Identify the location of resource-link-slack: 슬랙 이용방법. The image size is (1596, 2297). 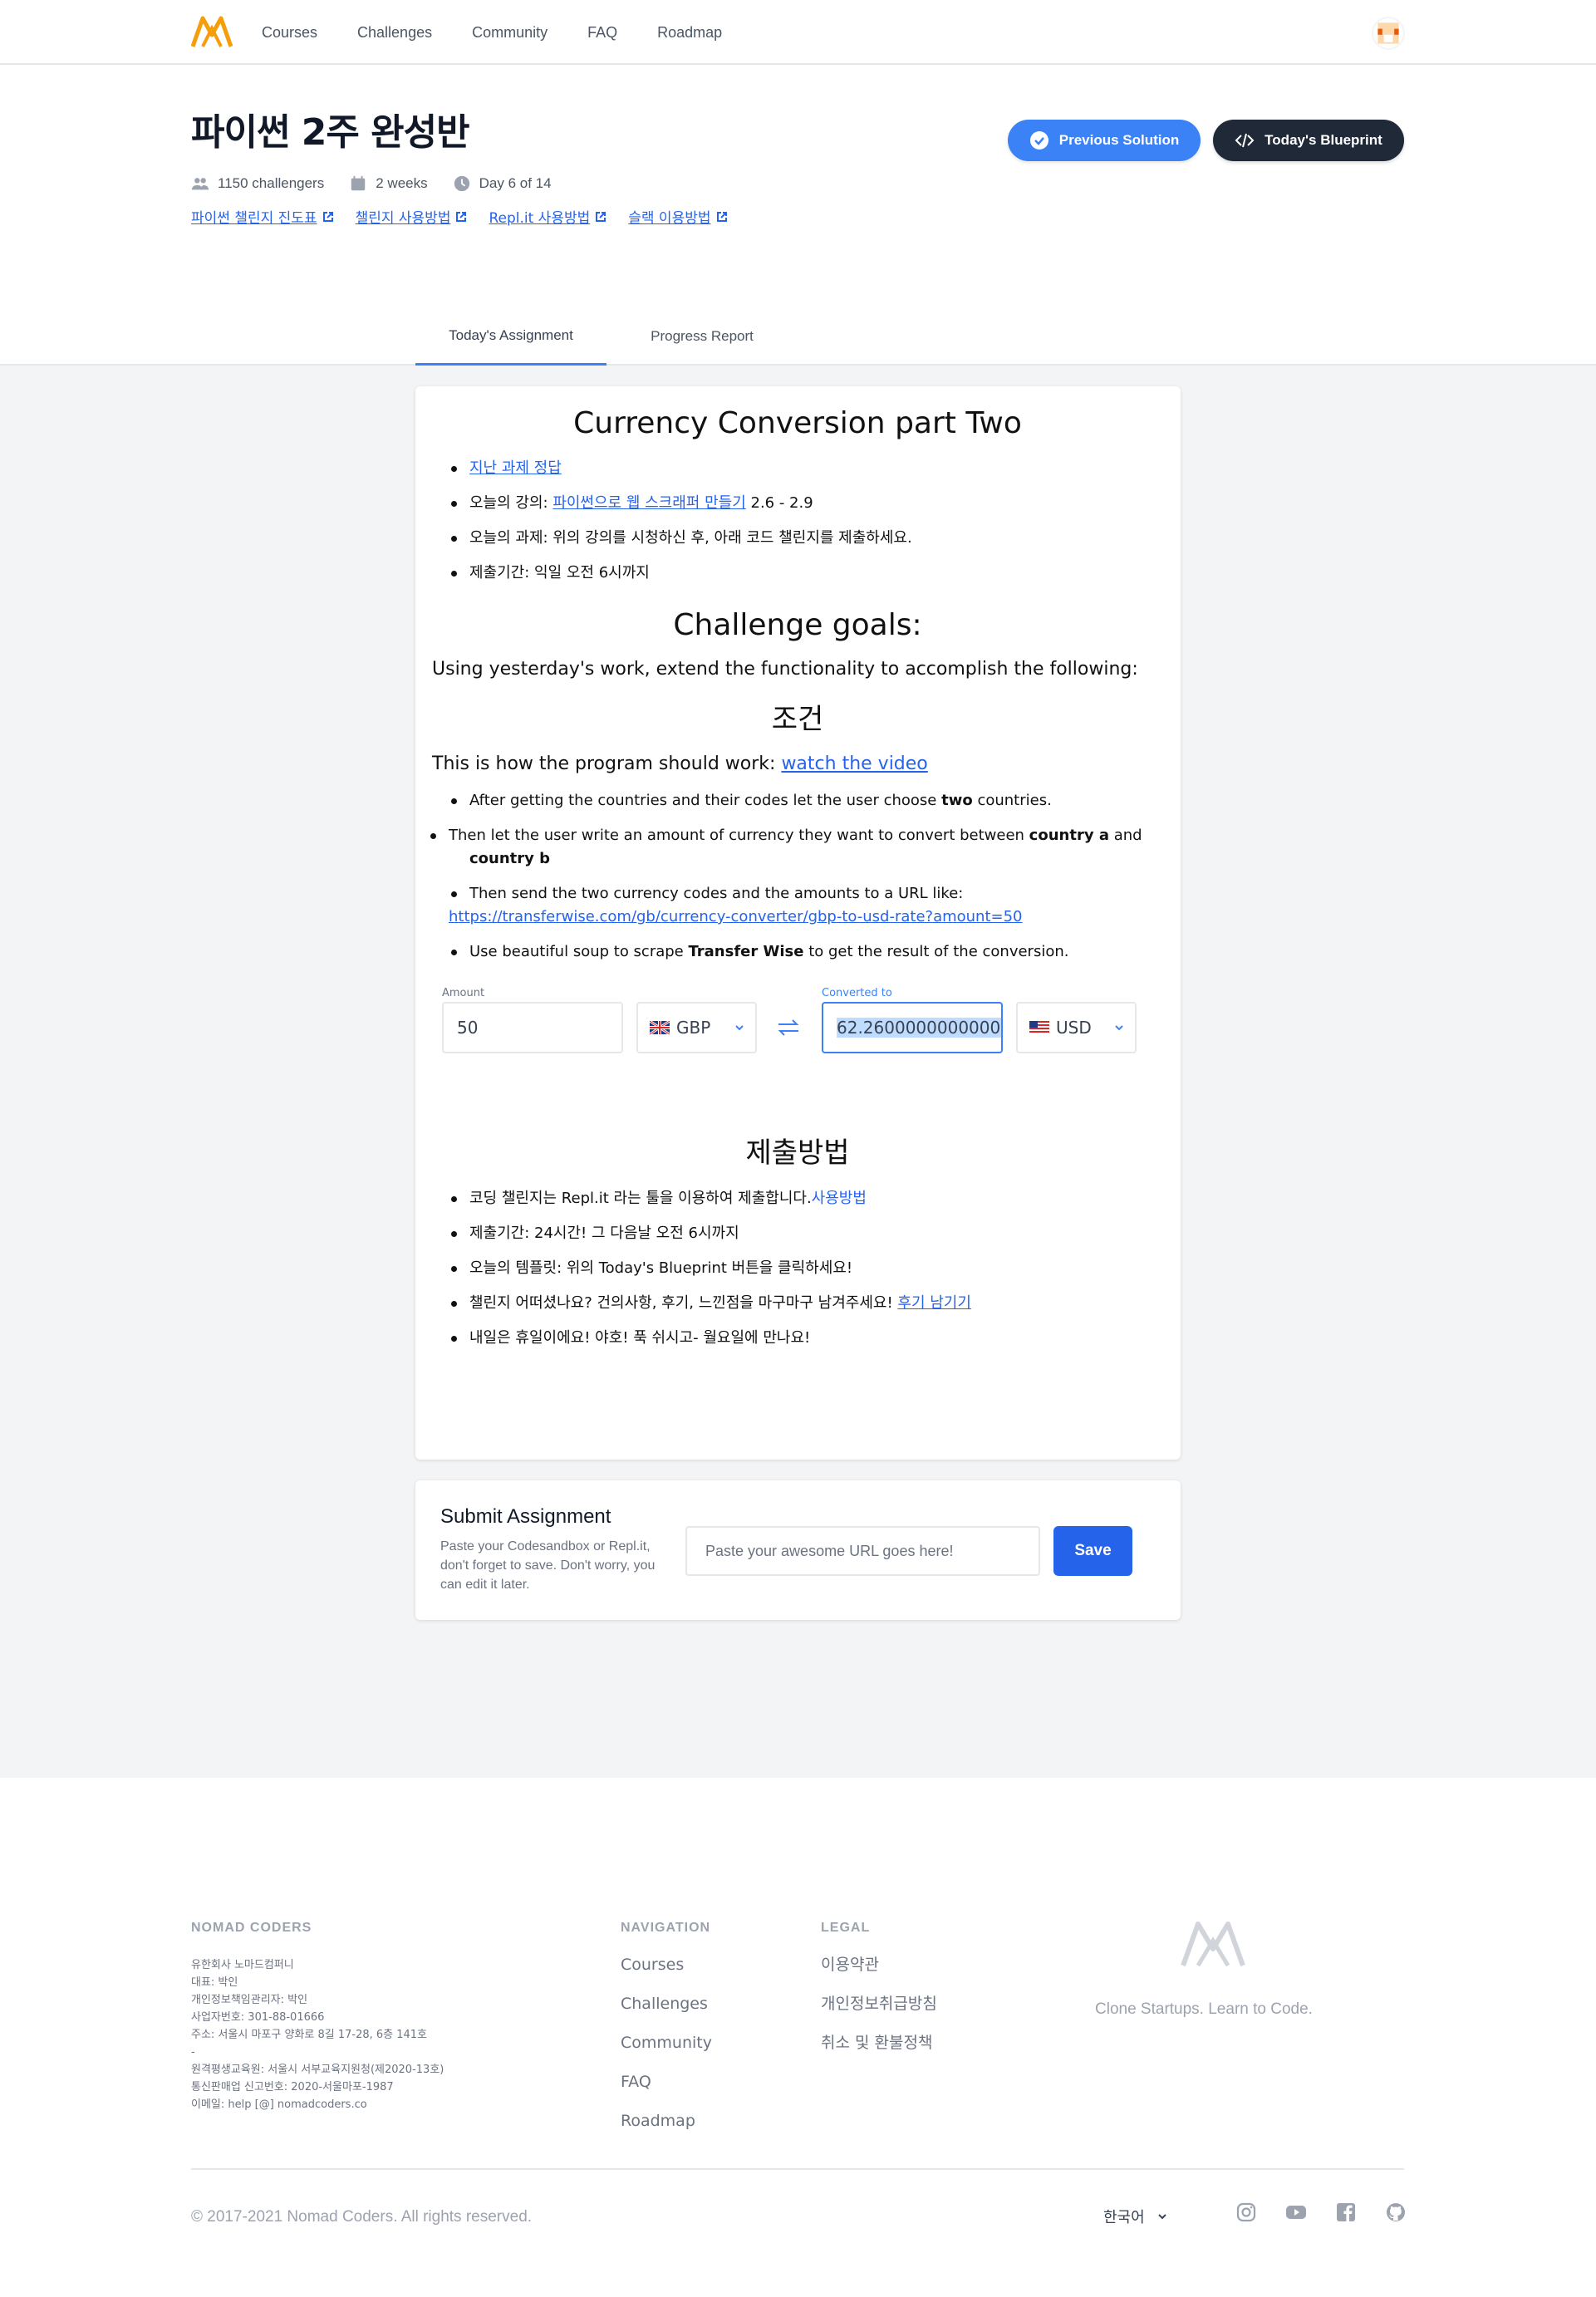
(677, 216).